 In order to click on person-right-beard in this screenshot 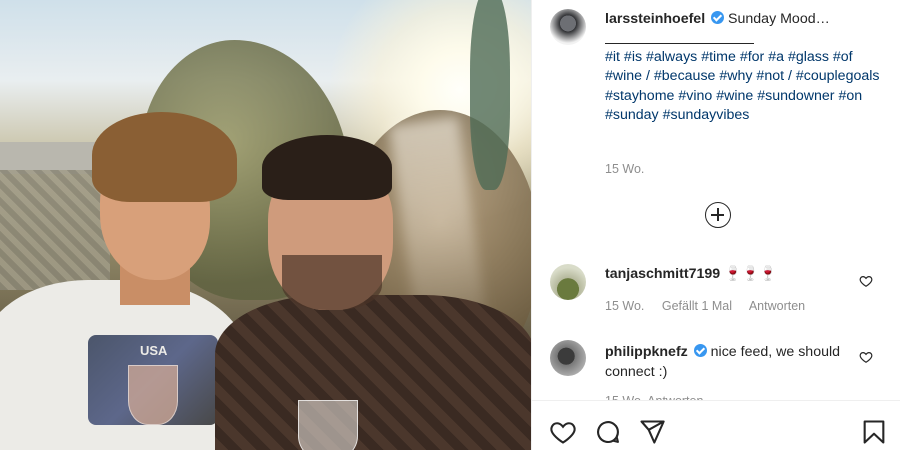, I will do `click(332, 282)`.